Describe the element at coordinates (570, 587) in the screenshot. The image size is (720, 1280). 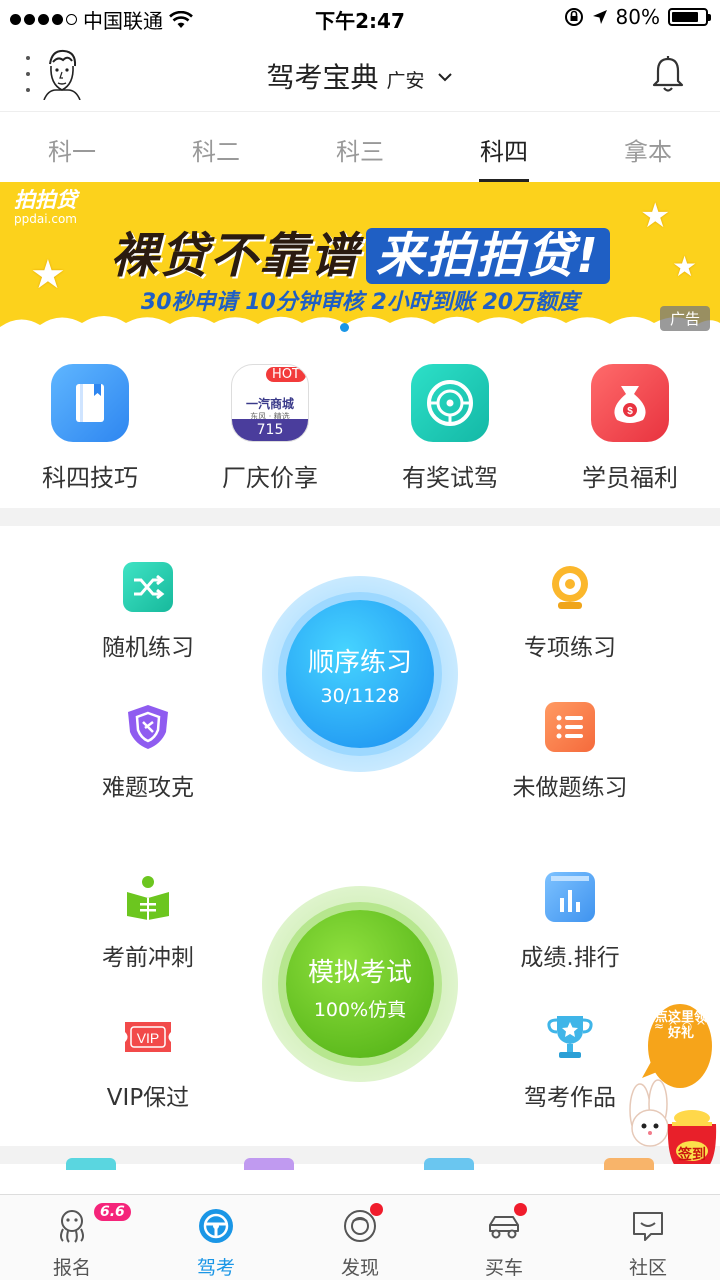
I see `target-icon` at that location.